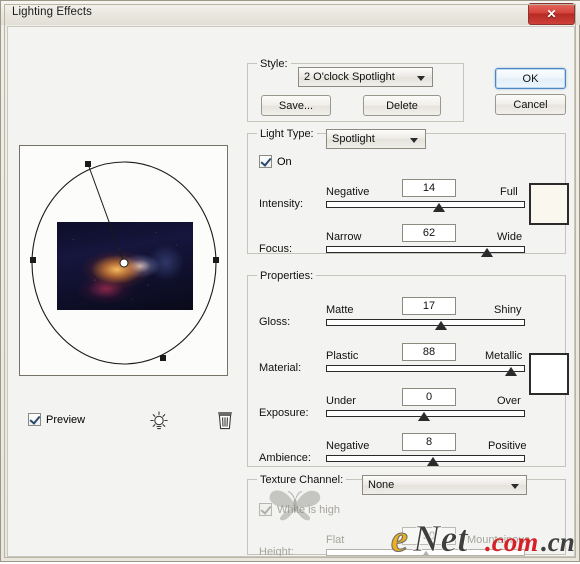 The height and width of the screenshot is (564, 580). Describe the element at coordinates (549, 204) in the screenshot. I see `light-color-swatch` at that location.